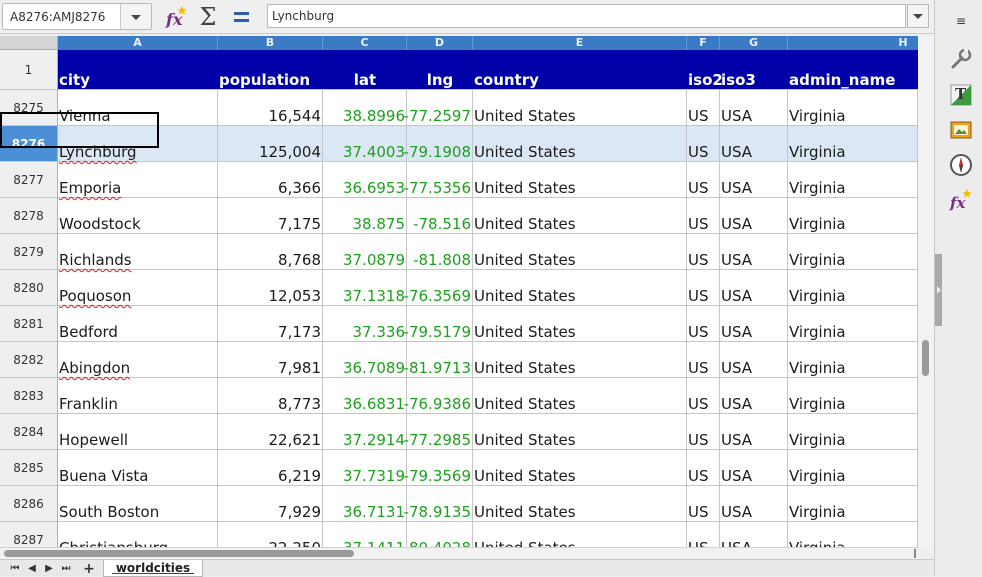 The height and width of the screenshot is (577, 982). I want to click on cell-population: 12,053, so click(270, 287).